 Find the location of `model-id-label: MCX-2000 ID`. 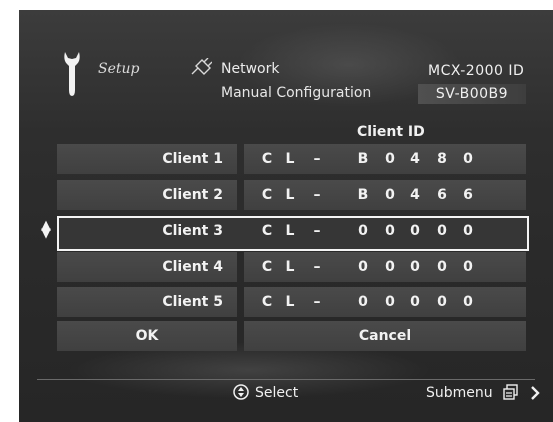

model-id-label: MCX-2000 ID is located at coordinates (476, 71).